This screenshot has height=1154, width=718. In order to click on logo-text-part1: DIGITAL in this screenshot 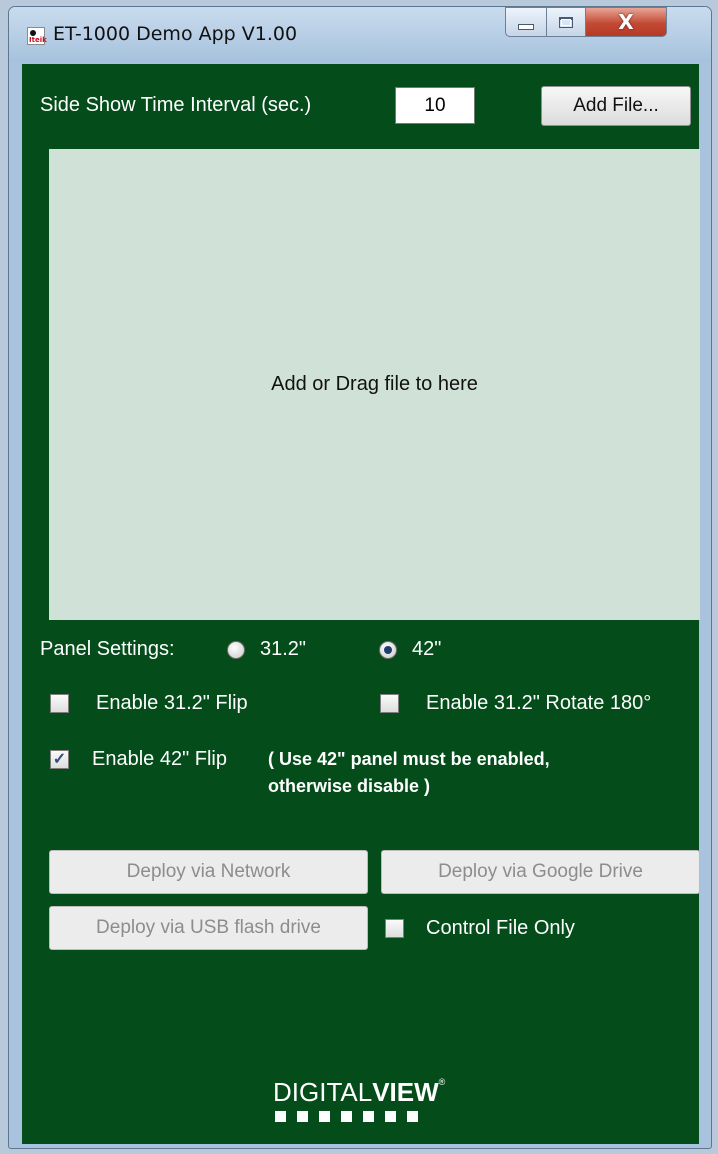, I will do `click(323, 1092)`.